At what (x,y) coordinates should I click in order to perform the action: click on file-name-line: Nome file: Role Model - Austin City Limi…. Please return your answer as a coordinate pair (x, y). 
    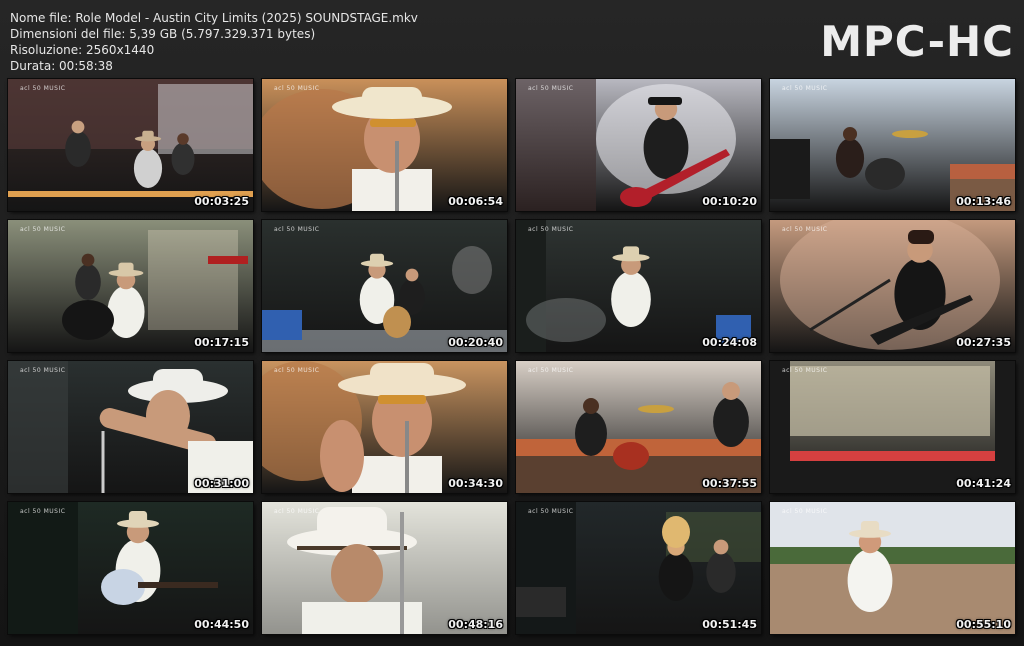
    Looking at the image, I should click on (214, 18).